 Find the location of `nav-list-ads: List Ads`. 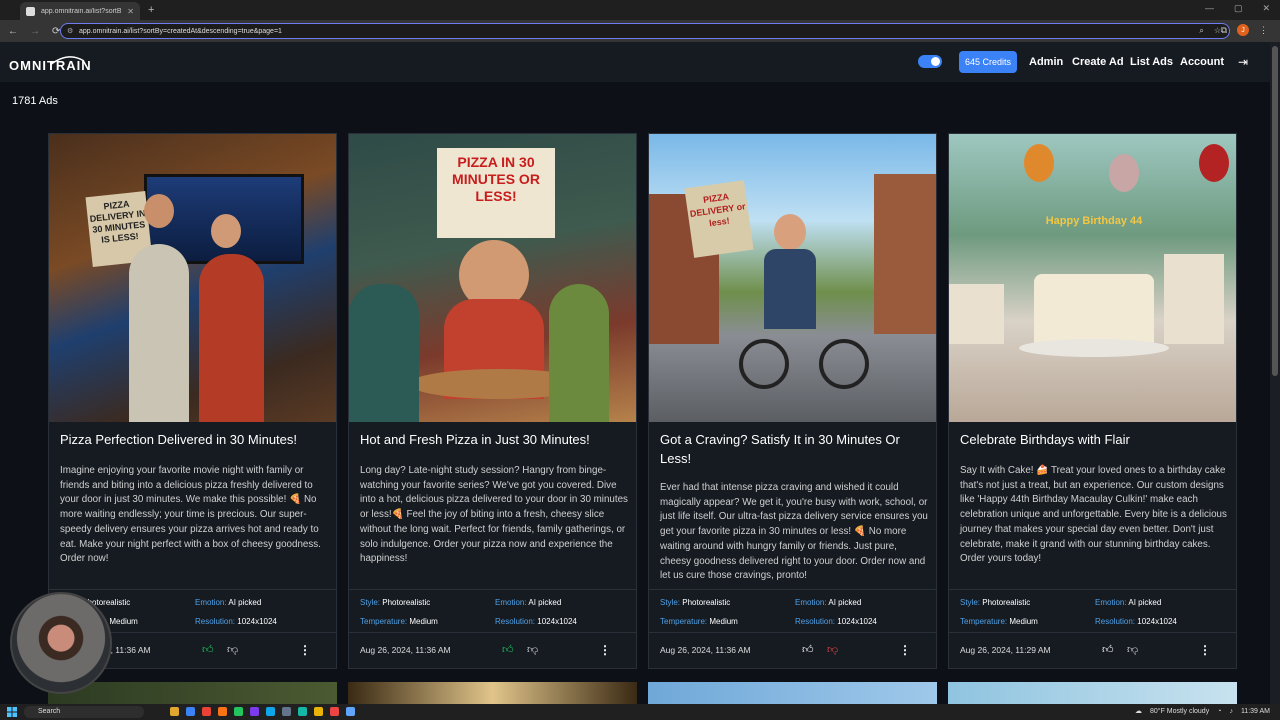

nav-list-ads: List Ads is located at coordinates (1151, 62).